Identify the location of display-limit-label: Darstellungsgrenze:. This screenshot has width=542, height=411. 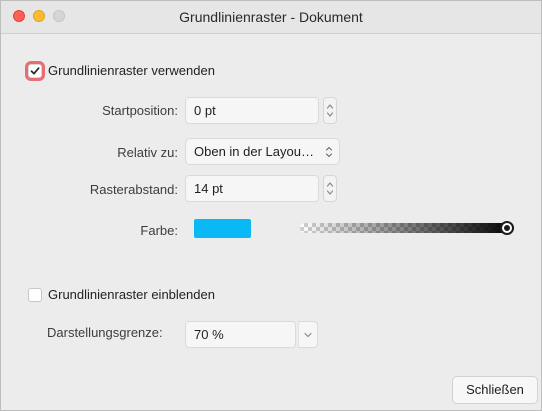
(105, 332).